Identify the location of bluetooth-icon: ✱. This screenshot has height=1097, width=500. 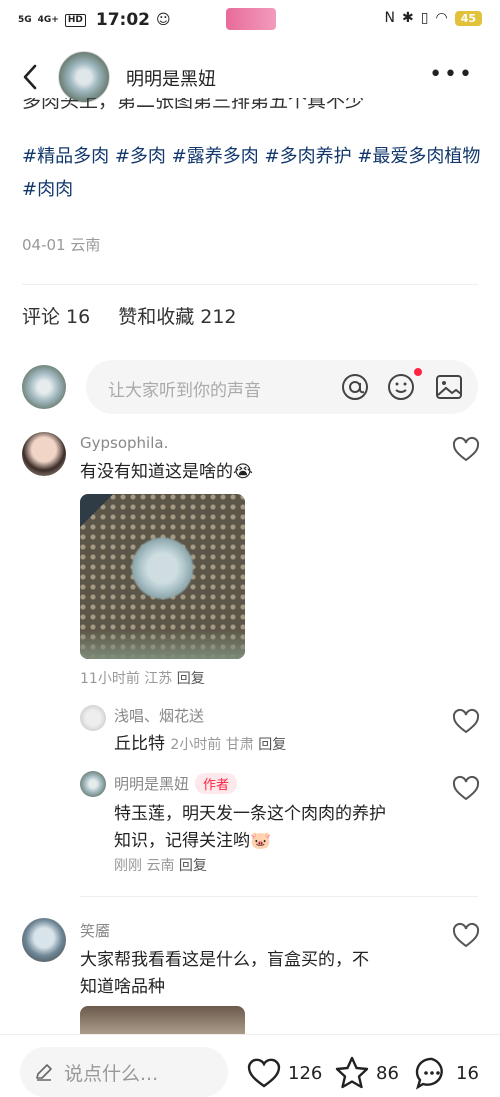
(408, 18).